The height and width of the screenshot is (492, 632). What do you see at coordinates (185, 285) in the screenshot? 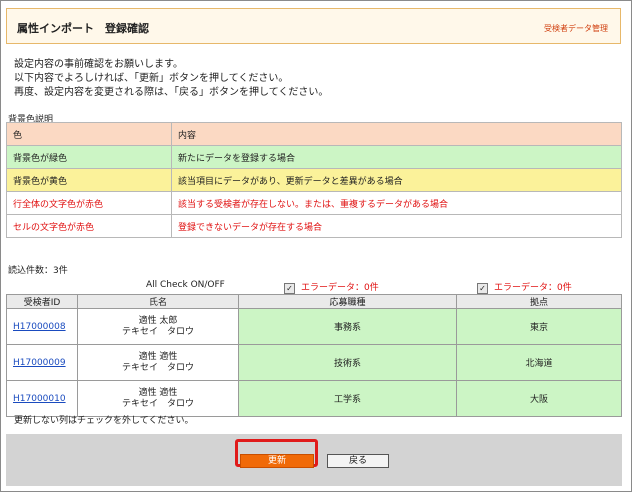
I see `all-check-label: All Check ON/OFF` at bounding box center [185, 285].